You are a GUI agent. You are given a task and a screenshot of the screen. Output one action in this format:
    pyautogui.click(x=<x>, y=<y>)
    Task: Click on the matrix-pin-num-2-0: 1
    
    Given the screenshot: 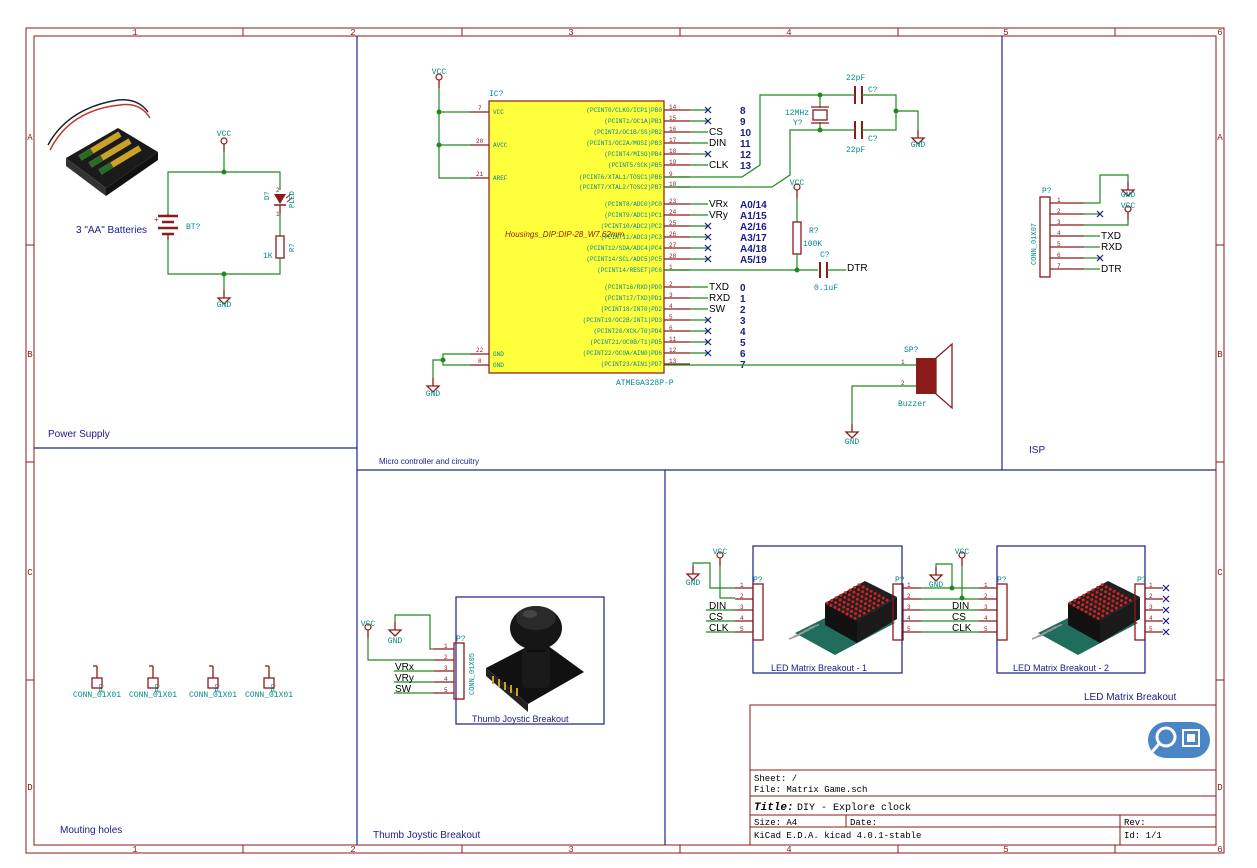 What is the action you would take?
    pyautogui.click(x=986, y=585)
    